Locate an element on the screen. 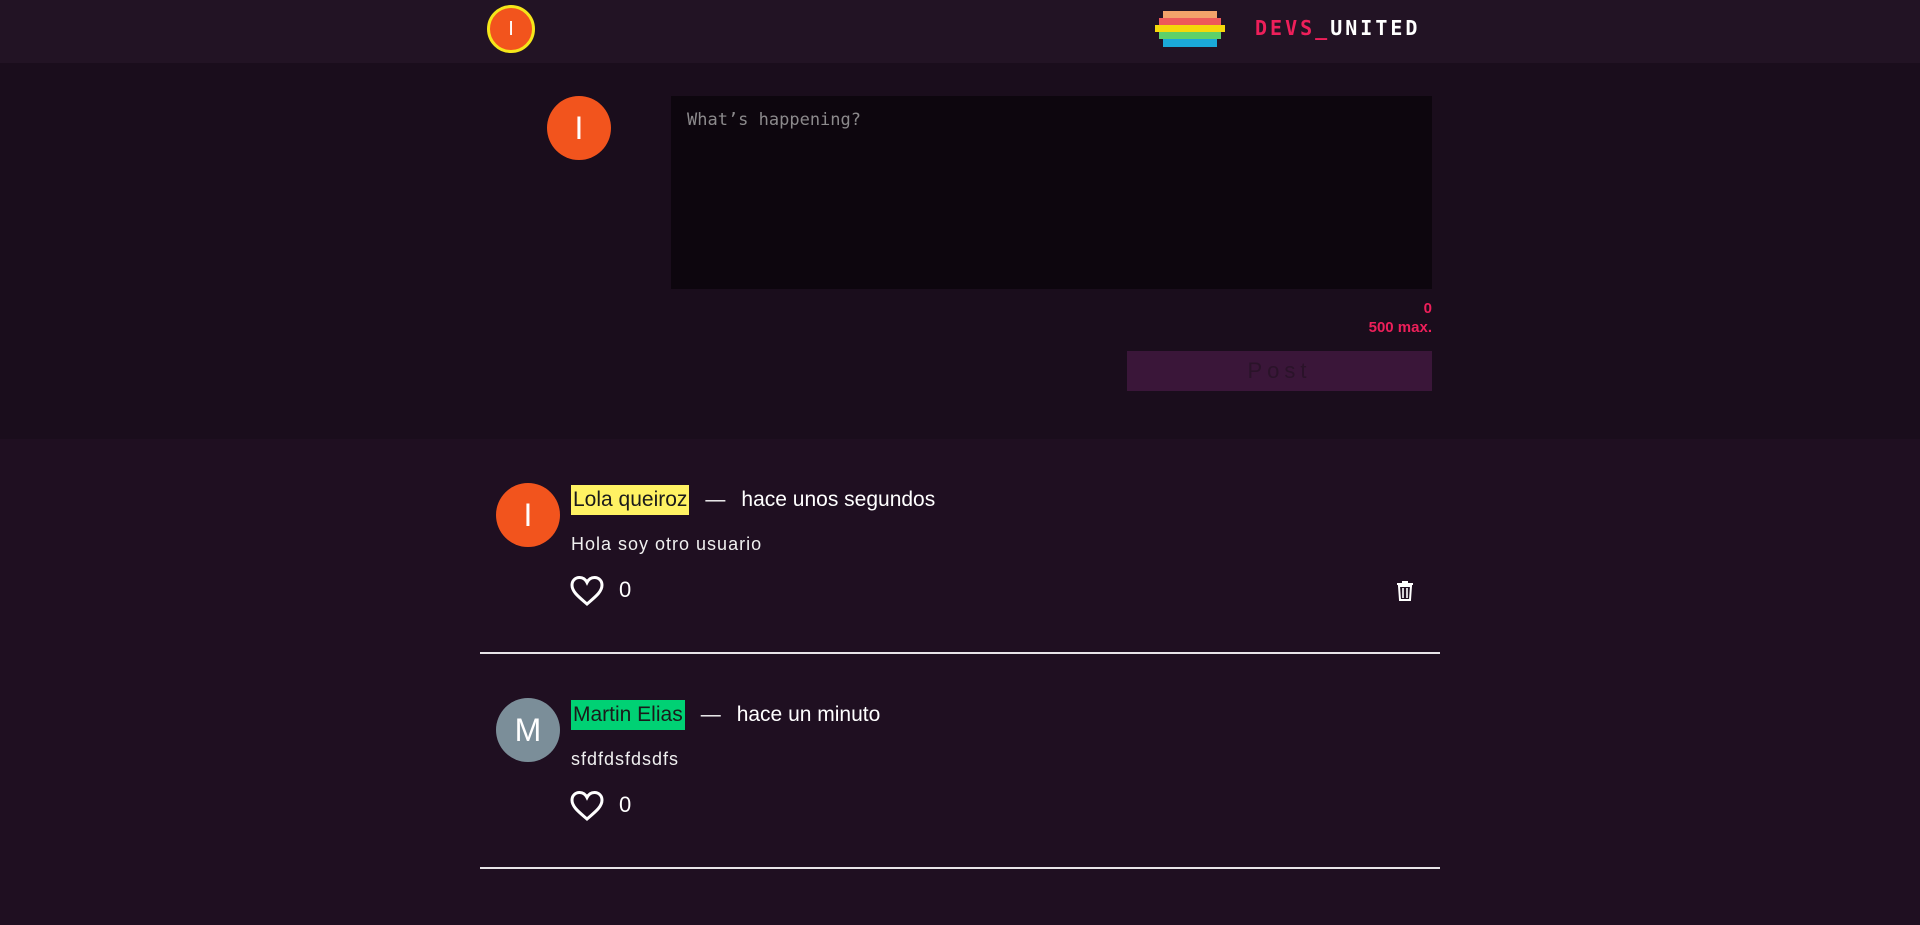  logo-flag-icon is located at coordinates (1190, 29).